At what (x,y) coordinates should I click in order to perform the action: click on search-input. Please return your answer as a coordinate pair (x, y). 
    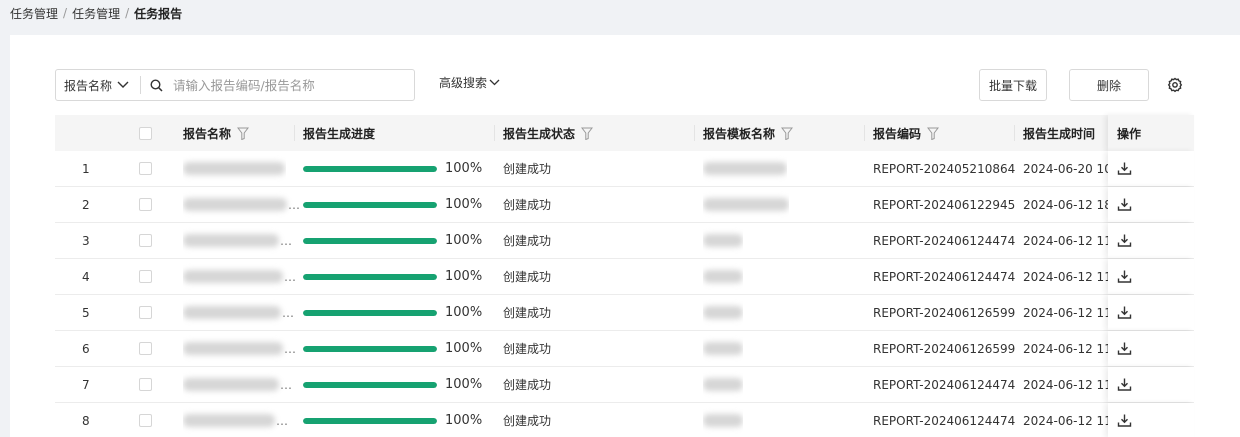
    Looking at the image, I should click on (283, 85).